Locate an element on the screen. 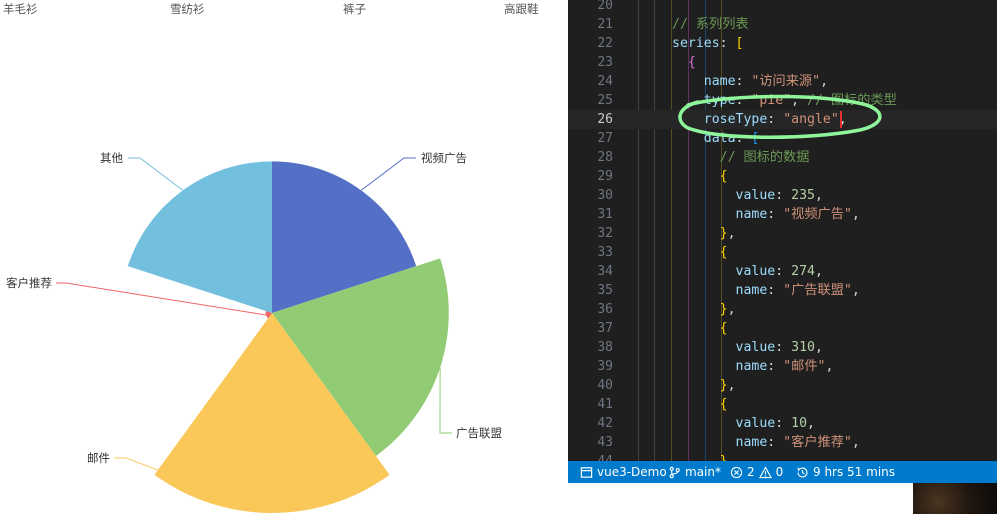 The width and height of the screenshot is (997, 514). branch-name: main* is located at coordinates (703, 472).